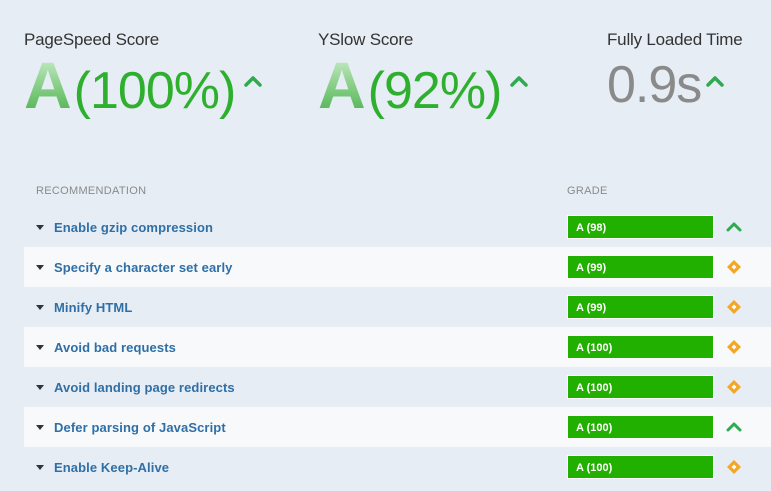  What do you see at coordinates (640, 227) in the screenshot?
I see `grade-bar: A (98)` at bounding box center [640, 227].